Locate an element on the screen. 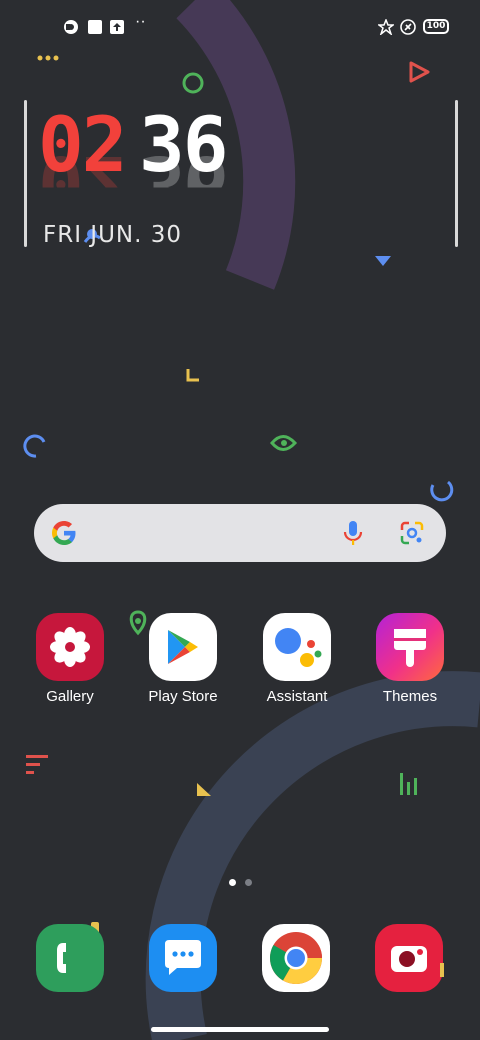 The height and width of the screenshot is (1040, 480). app-play-store: Play Store is located at coordinates (183, 659).